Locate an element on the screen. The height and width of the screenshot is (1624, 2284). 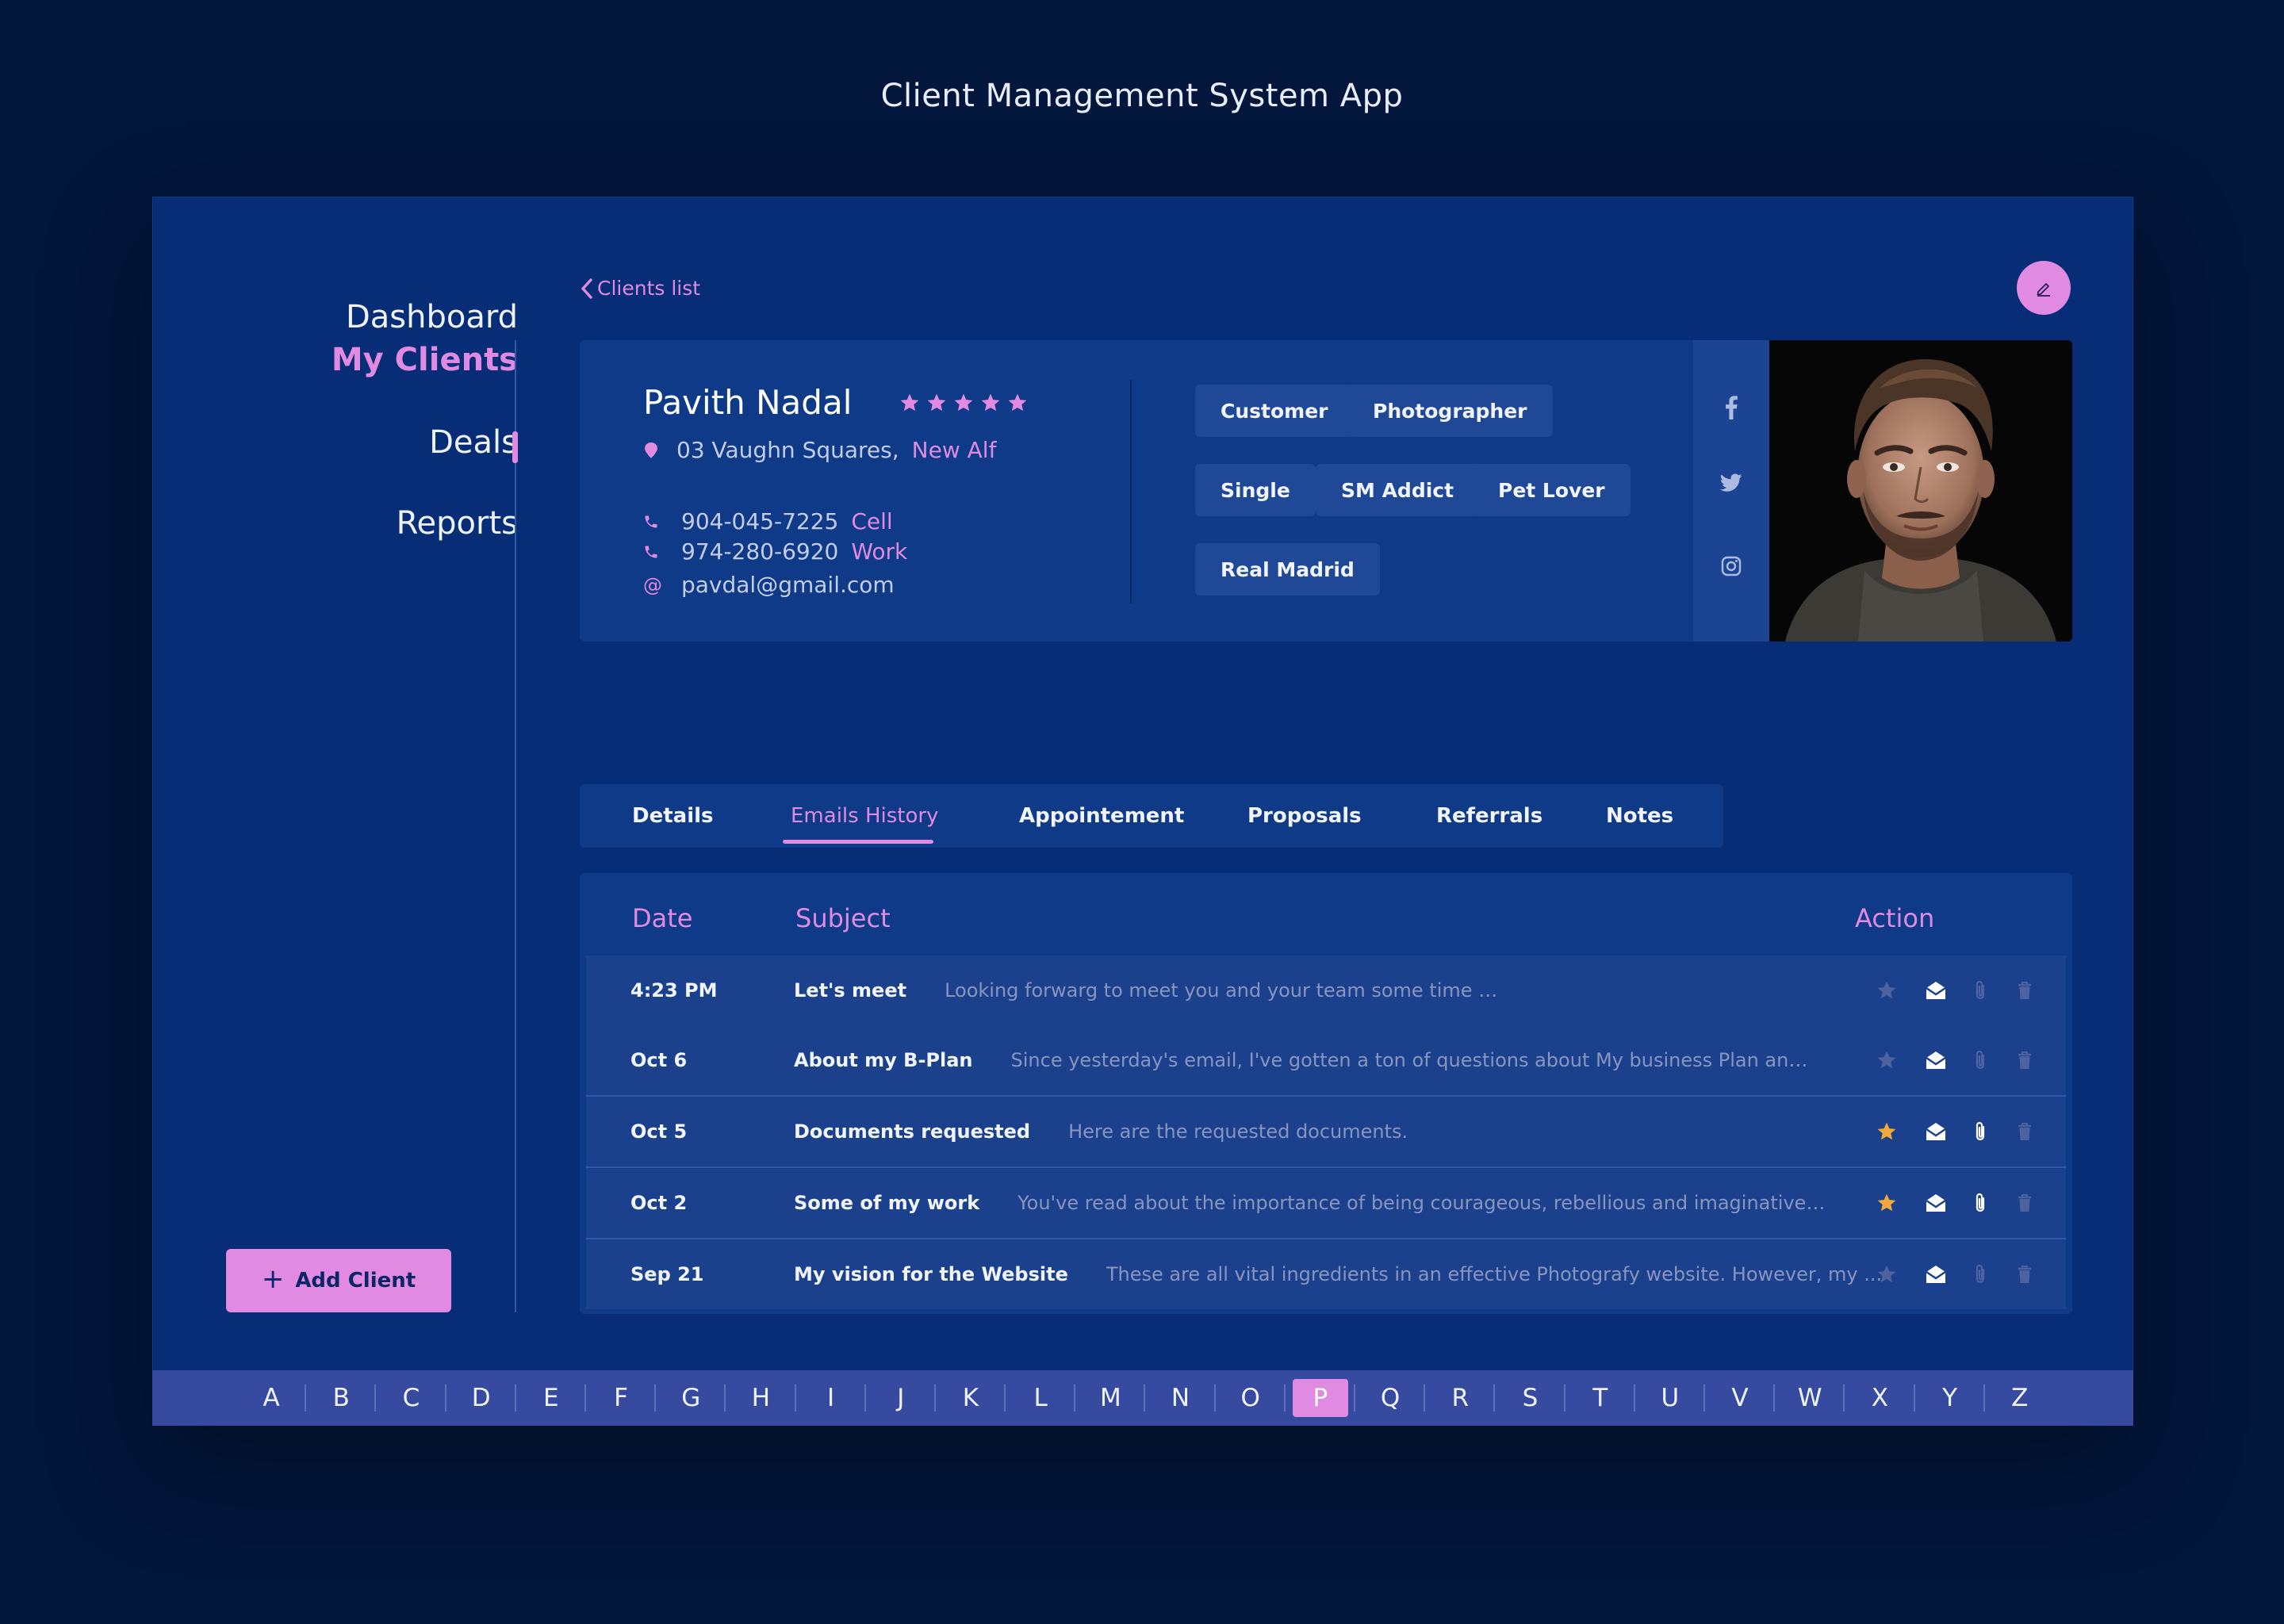
tag-sm-addict: SM Addict is located at coordinates (1398, 490).